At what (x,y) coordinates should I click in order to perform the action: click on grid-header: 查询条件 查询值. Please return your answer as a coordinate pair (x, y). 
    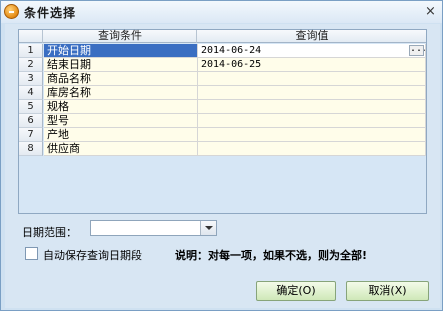
    Looking at the image, I should click on (222, 36).